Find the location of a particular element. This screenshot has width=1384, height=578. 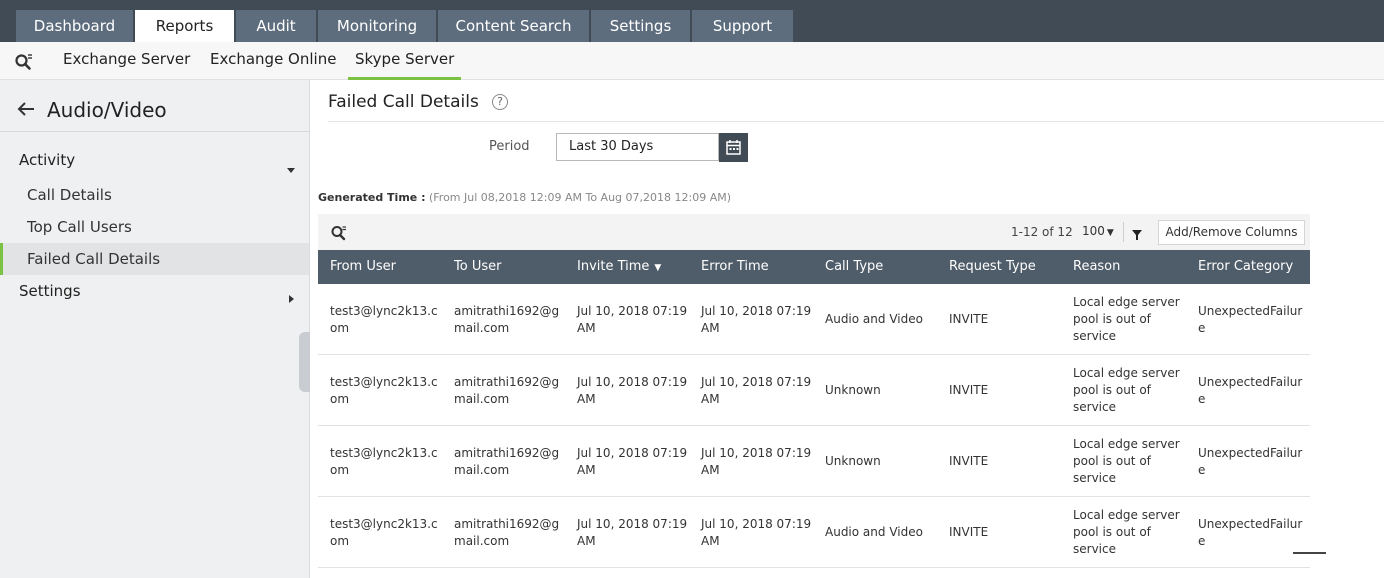

period-label: Period is located at coordinates (509, 146).